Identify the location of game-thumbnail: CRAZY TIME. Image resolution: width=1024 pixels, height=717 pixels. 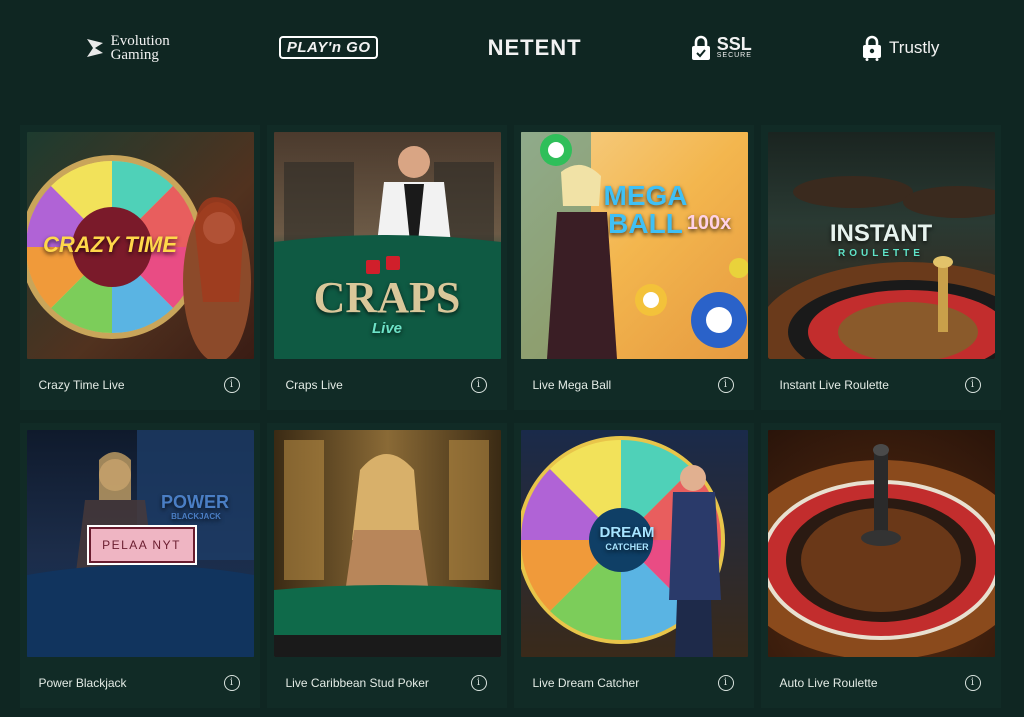
(140, 245).